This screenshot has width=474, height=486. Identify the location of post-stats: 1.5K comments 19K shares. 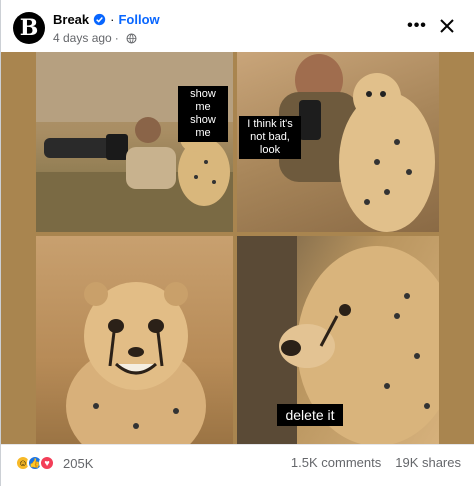
(369, 462).